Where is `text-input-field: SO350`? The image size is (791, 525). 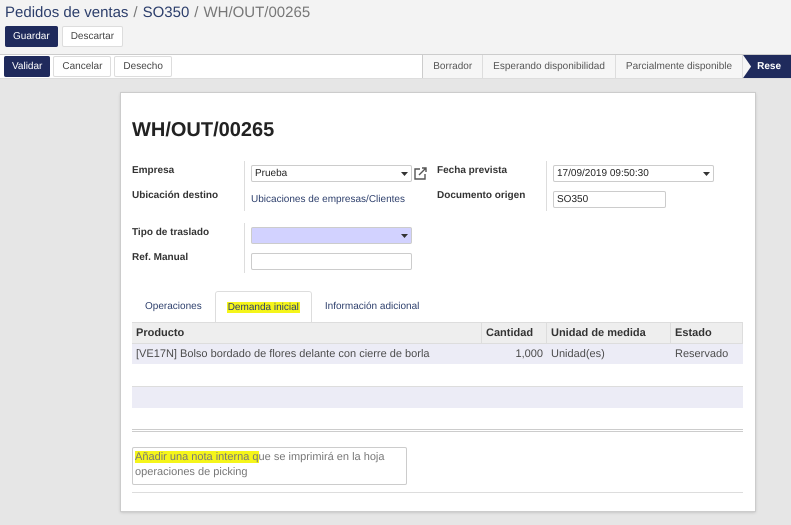 text-input-field: SO350 is located at coordinates (609, 199).